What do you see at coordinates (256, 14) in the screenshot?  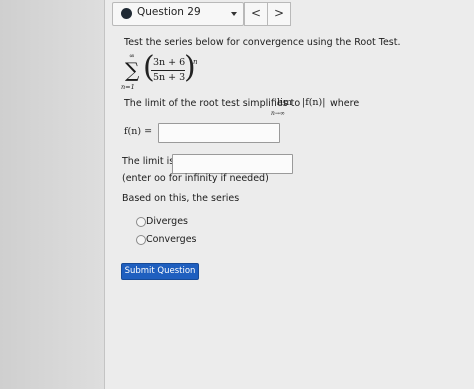 I see `previous-question-button: <` at bounding box center [256, 14].